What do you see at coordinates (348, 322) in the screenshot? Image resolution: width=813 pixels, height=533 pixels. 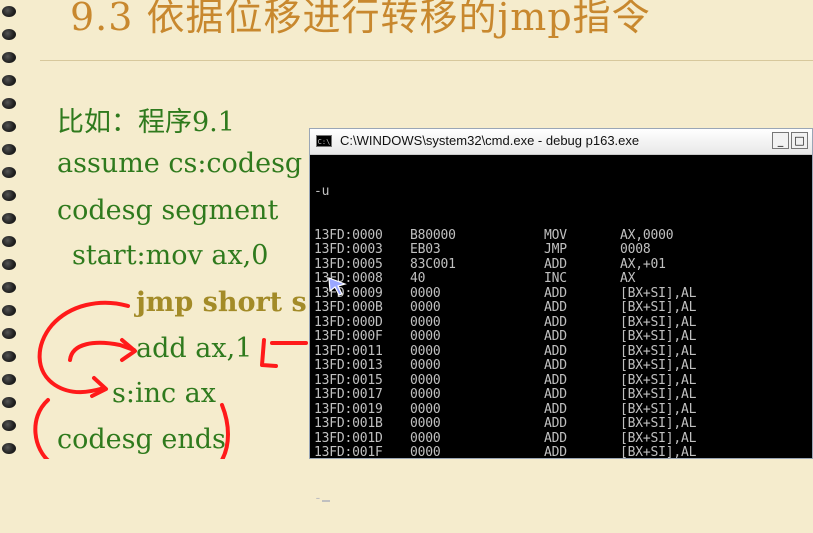 I see `disasm-address: 13FD:000D` at bounding box center [348, 322].